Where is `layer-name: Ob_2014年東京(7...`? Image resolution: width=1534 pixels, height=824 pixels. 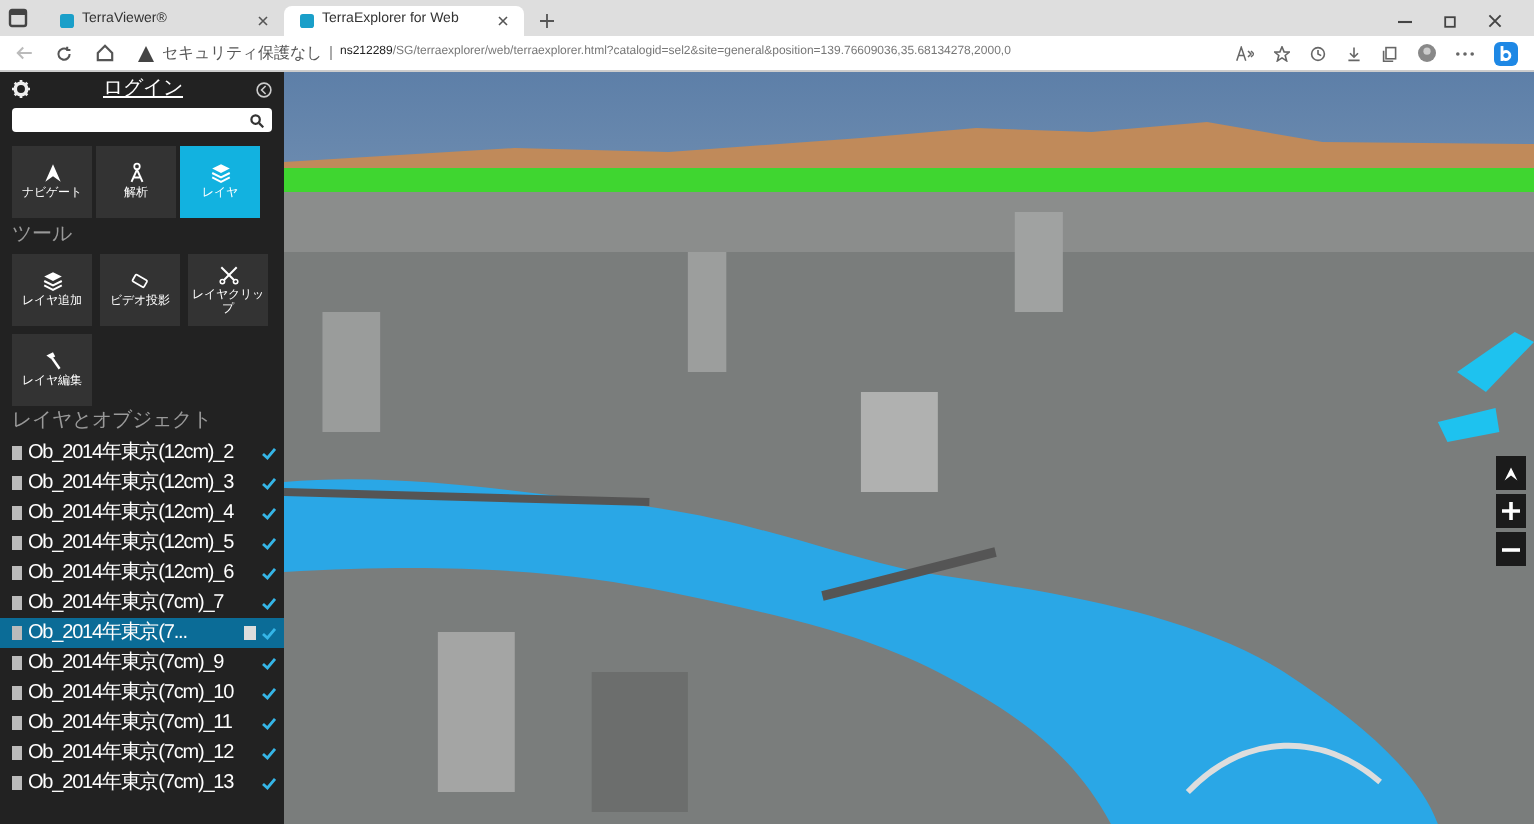 layer-name: Ob_2014年東京(7... is located at coordinates (108, 633).